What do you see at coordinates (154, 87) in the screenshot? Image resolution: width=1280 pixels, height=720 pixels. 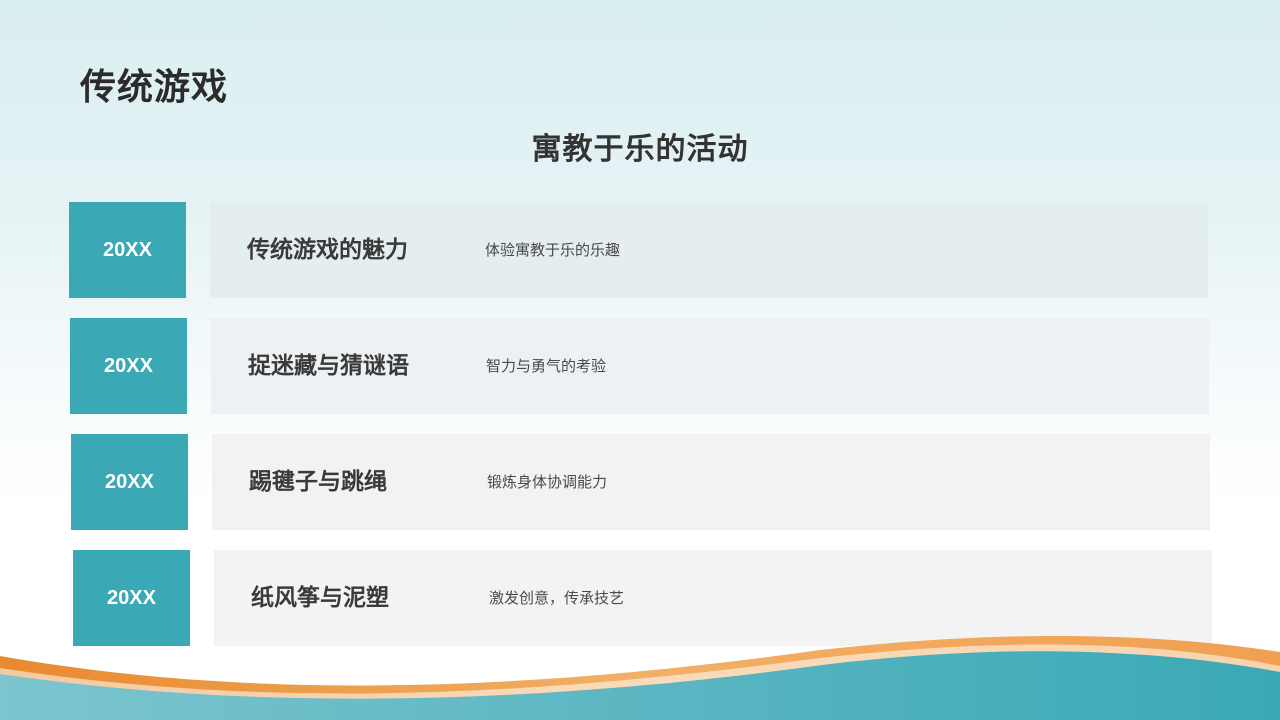 I see `page-title: 传统游戏` at bounding box center [154, 87].